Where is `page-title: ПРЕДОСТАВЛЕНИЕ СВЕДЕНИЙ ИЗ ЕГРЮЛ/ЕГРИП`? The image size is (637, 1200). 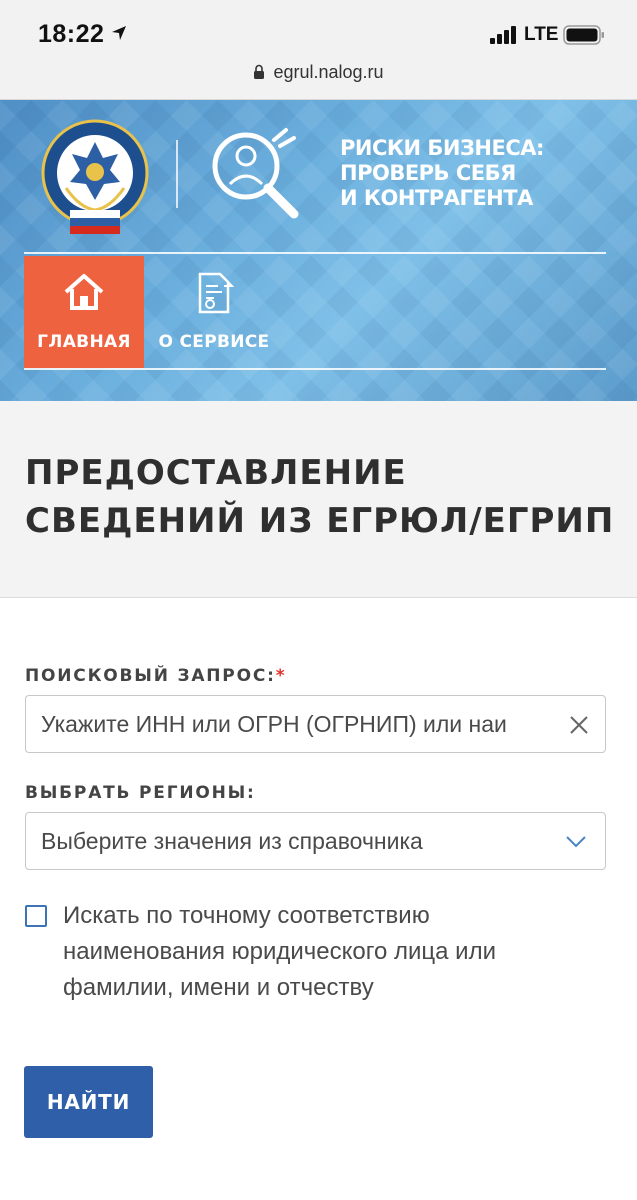
page-title: ПРЕДОСТАВЛЕНИЕ СВЕДЕНИЙ ИЗ ЕГРЮЛ/ЕГРИП is located at coordinates (320, 497).